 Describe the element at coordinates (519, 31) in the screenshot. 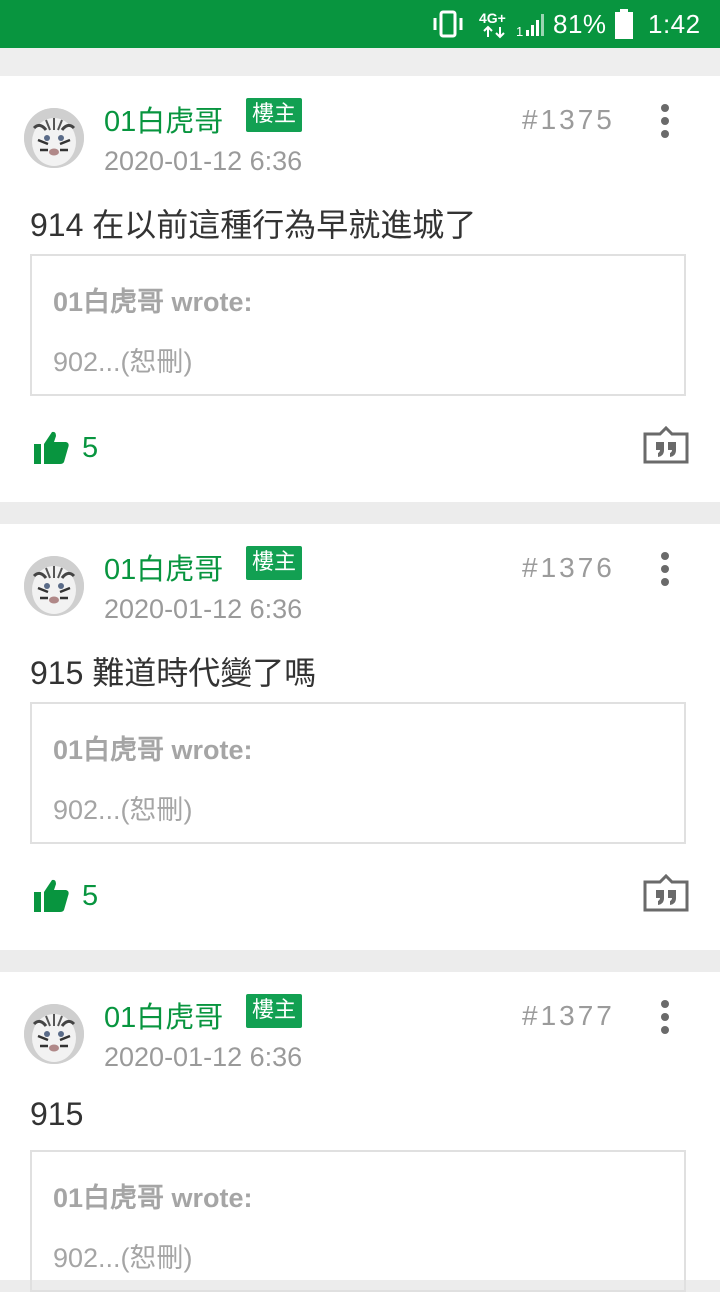

I see `svg-text: 1` at that location.